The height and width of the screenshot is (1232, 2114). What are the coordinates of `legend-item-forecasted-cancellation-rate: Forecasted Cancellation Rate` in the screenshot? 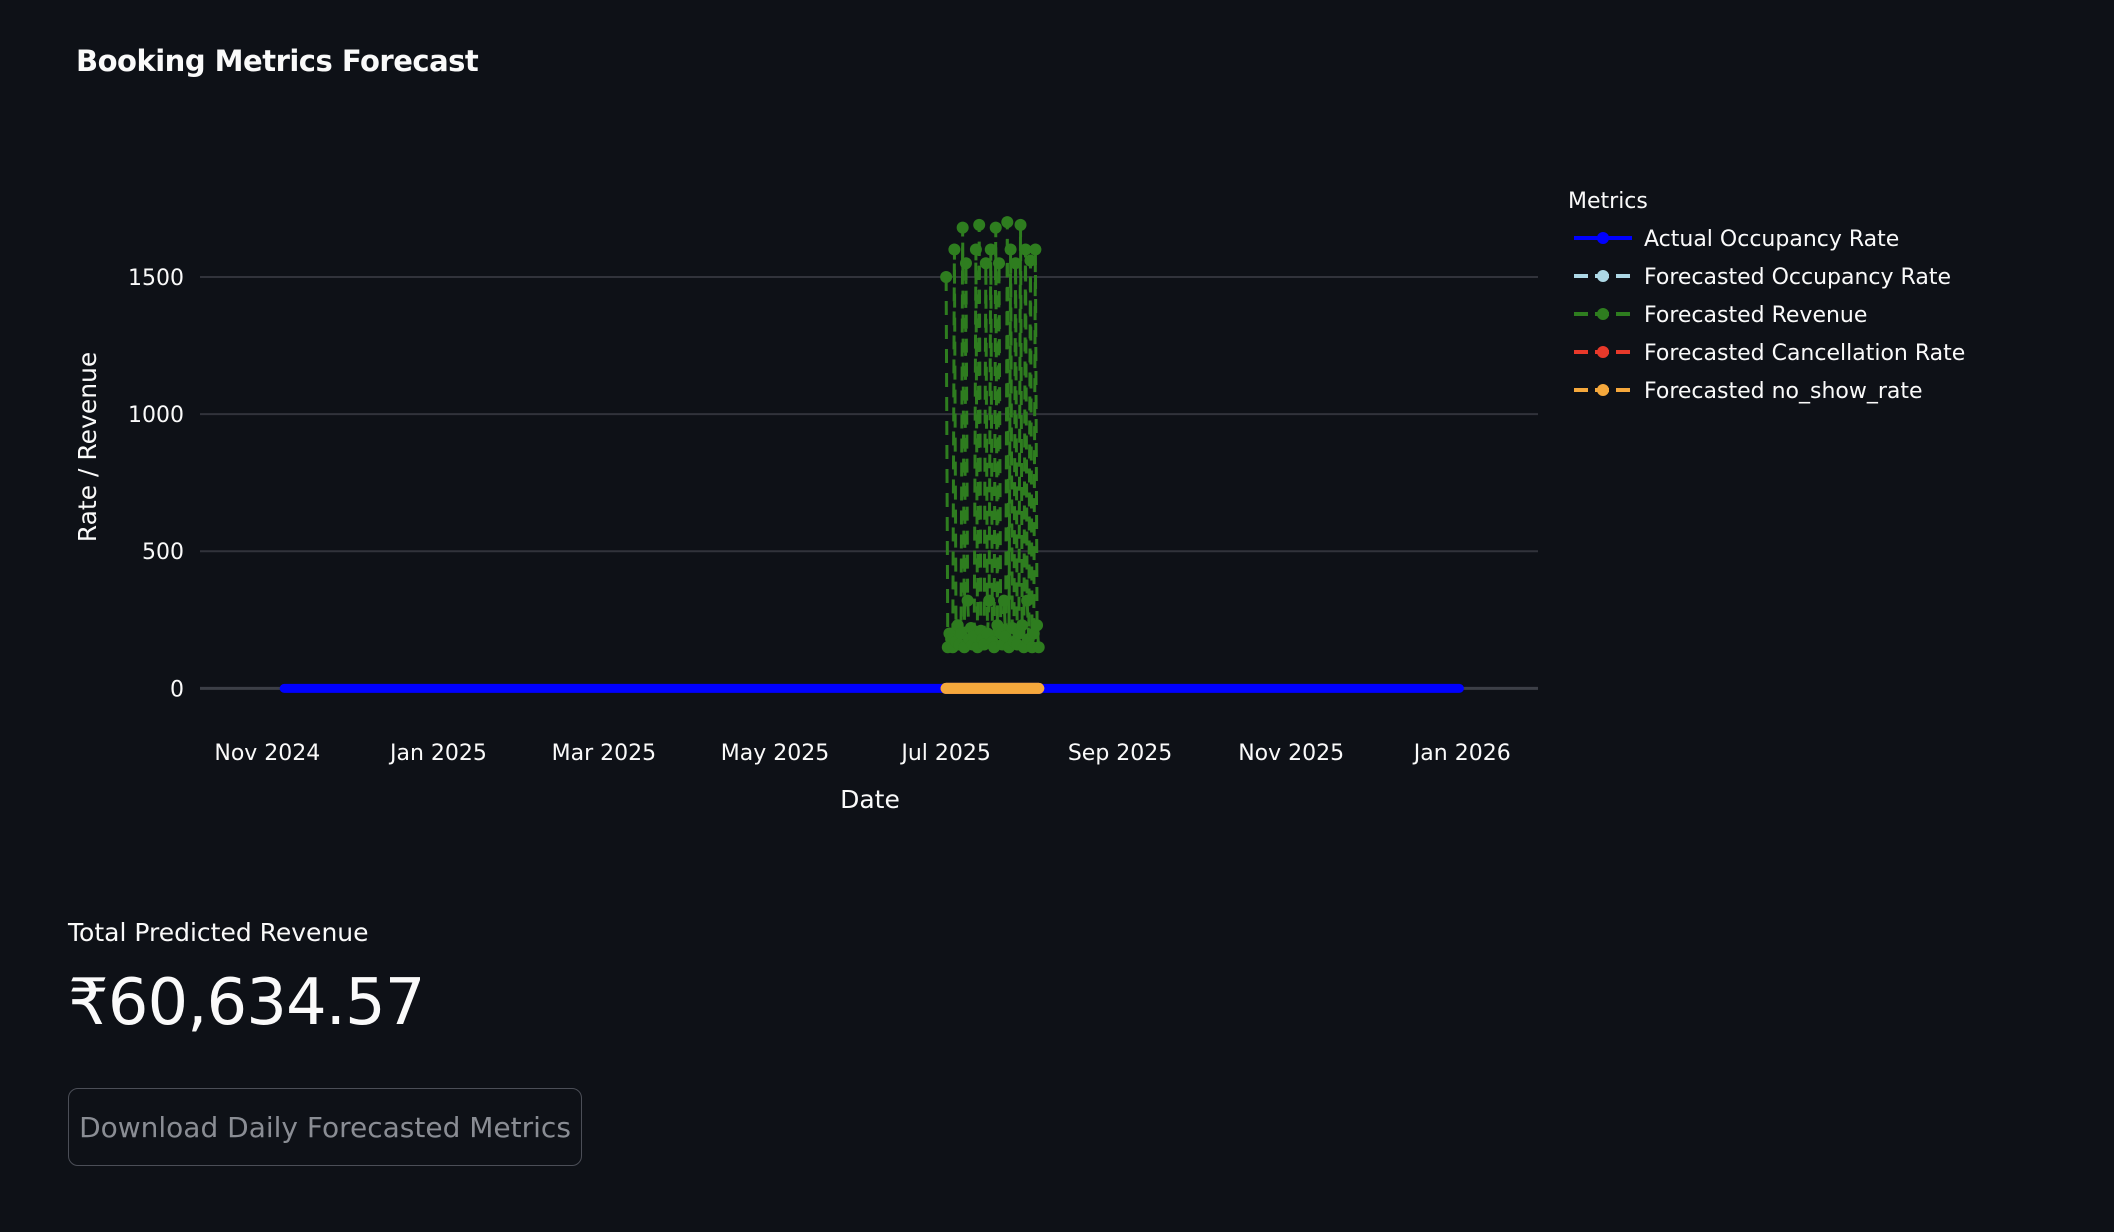 It's located at (1769, 353).